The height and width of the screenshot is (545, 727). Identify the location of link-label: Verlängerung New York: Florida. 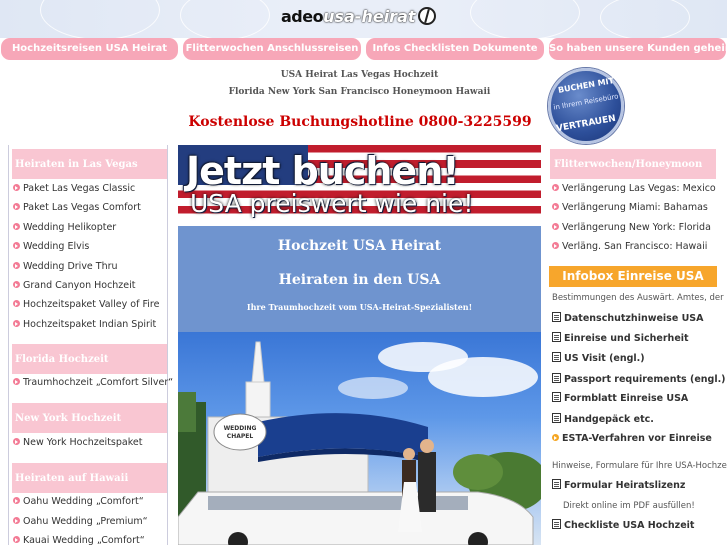
(636, 227).